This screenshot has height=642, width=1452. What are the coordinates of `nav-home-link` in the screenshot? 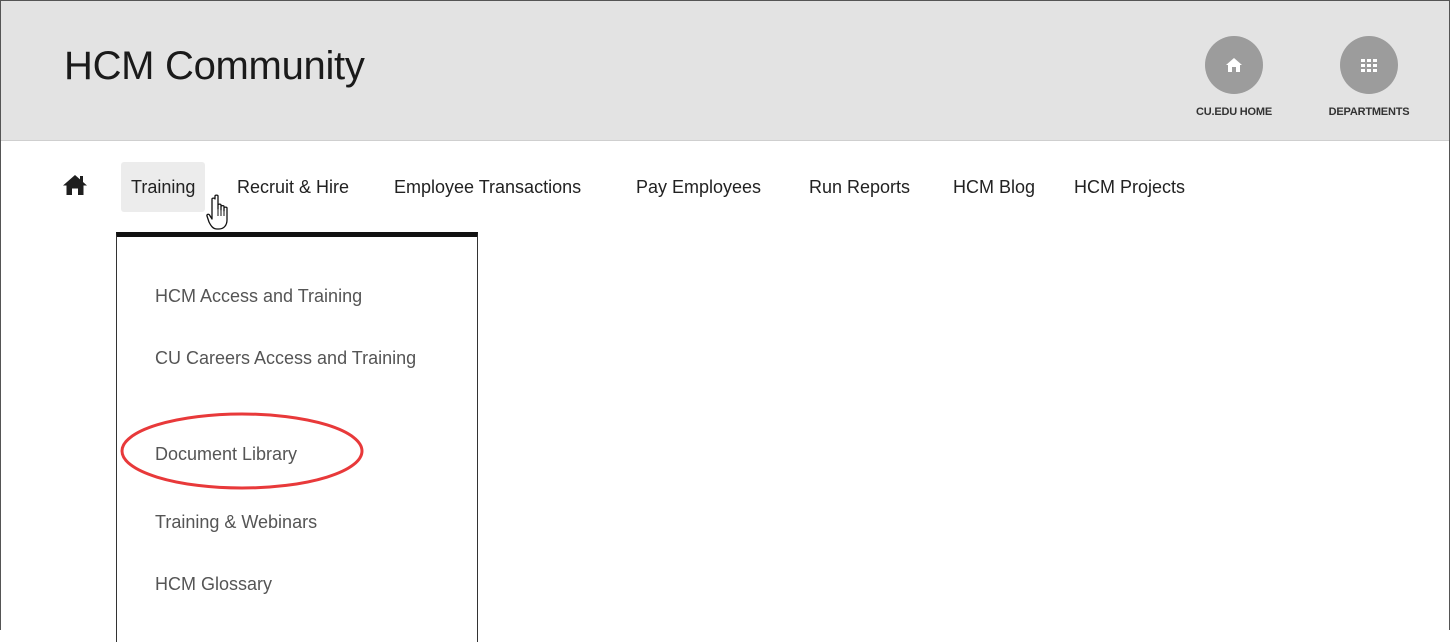 It's located at (75, 186).